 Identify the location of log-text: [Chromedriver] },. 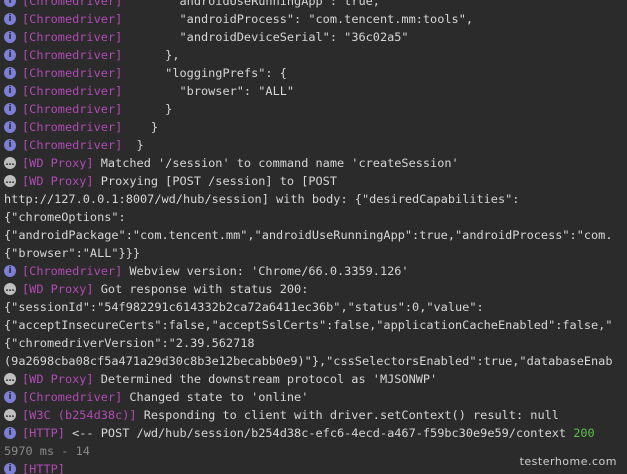
(101, 55).